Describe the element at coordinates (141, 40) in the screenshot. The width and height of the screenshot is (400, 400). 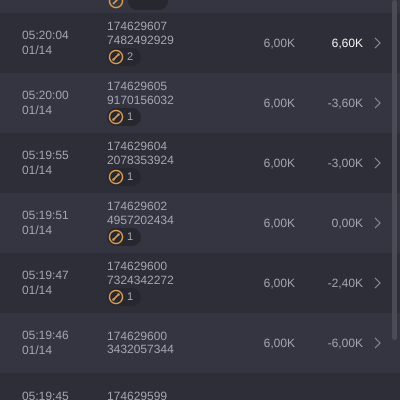
I see `id-text: 7482492929` at that location.